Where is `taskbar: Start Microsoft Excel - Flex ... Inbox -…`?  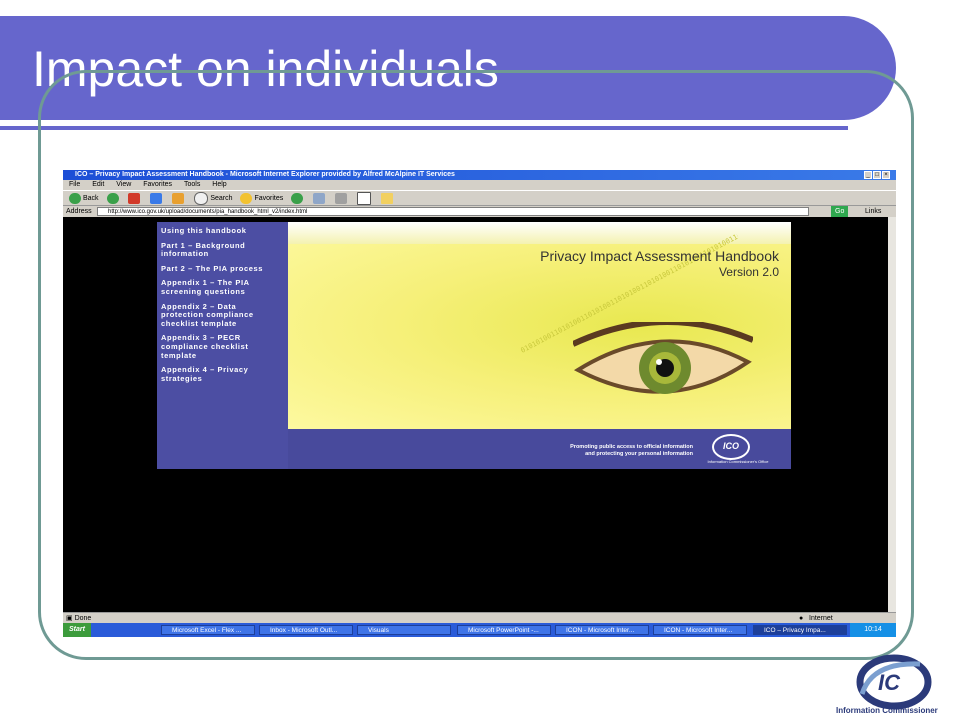 taskbar: Start Microsoft Excel - Flex ... Inbox -… is located at coordinates (479, 630).